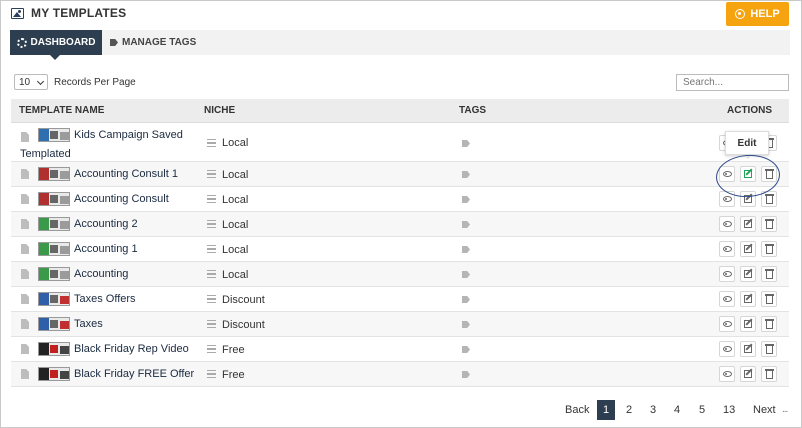 Image resolution: width=802 pixels, height=428 pixels. What do you see at coordinates (105, 299) in the screenshot?
I see `template-name: Taxes Offers` at bounding box center [105, 299].